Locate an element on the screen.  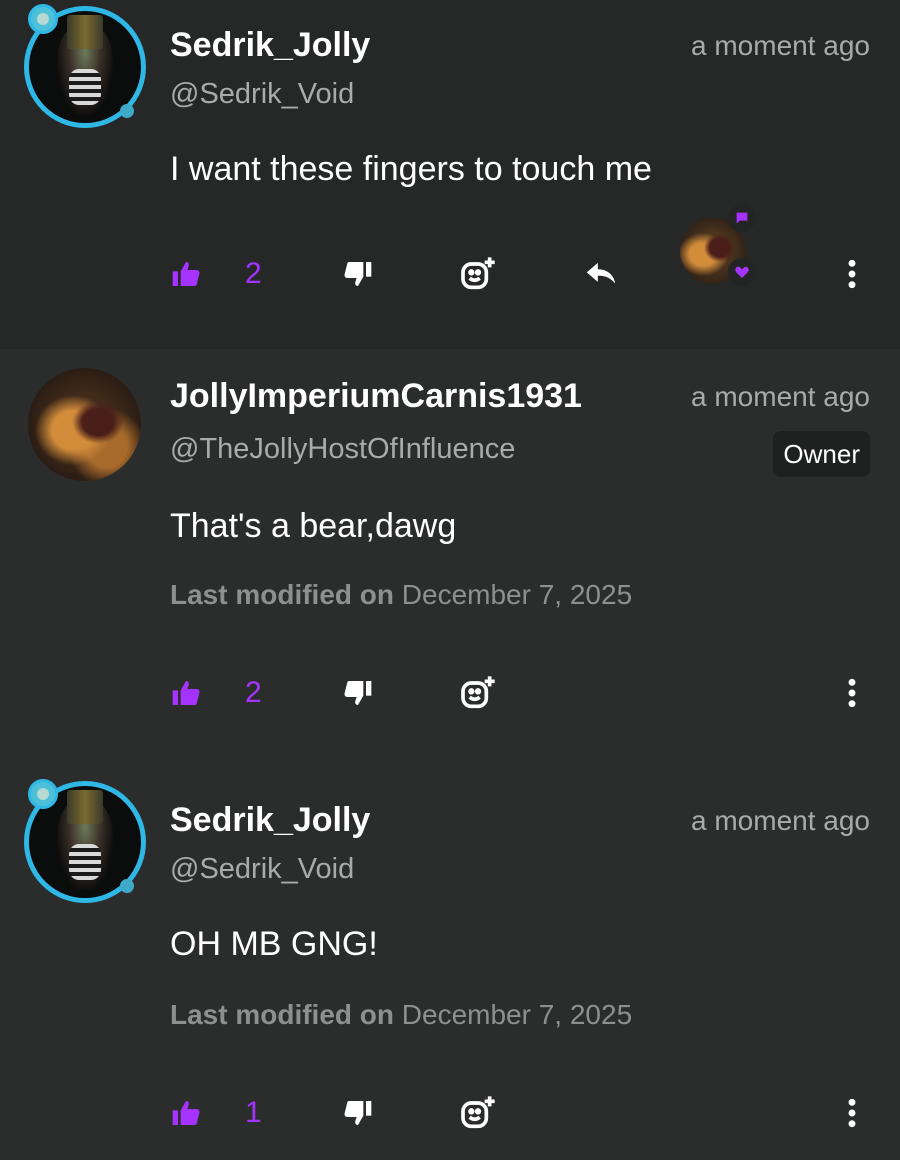
like-count: 1 is located at coordinates (253, 1112).